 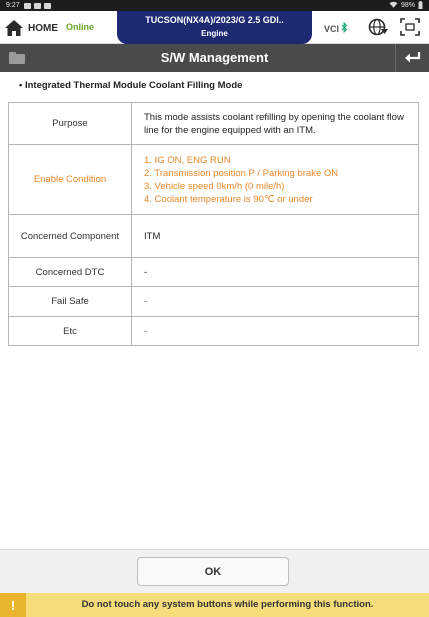 I want to click on row-label: Purpose, so click(x=70, y=123).